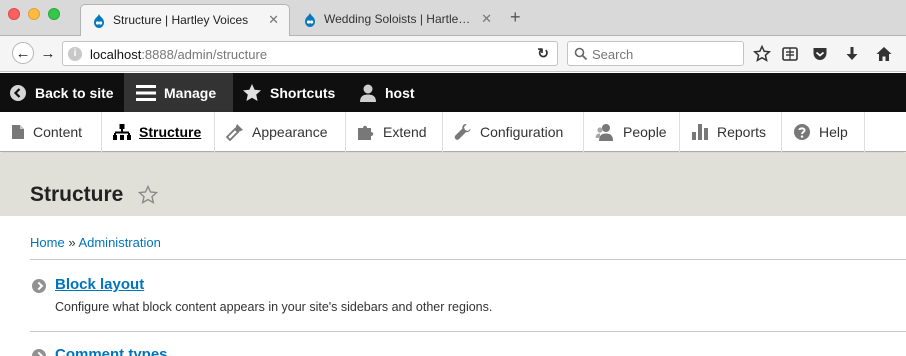  What do you see at coordinates (884, 54) in the screenshot?
I see `home-icon` at bounding box center [884, 54].